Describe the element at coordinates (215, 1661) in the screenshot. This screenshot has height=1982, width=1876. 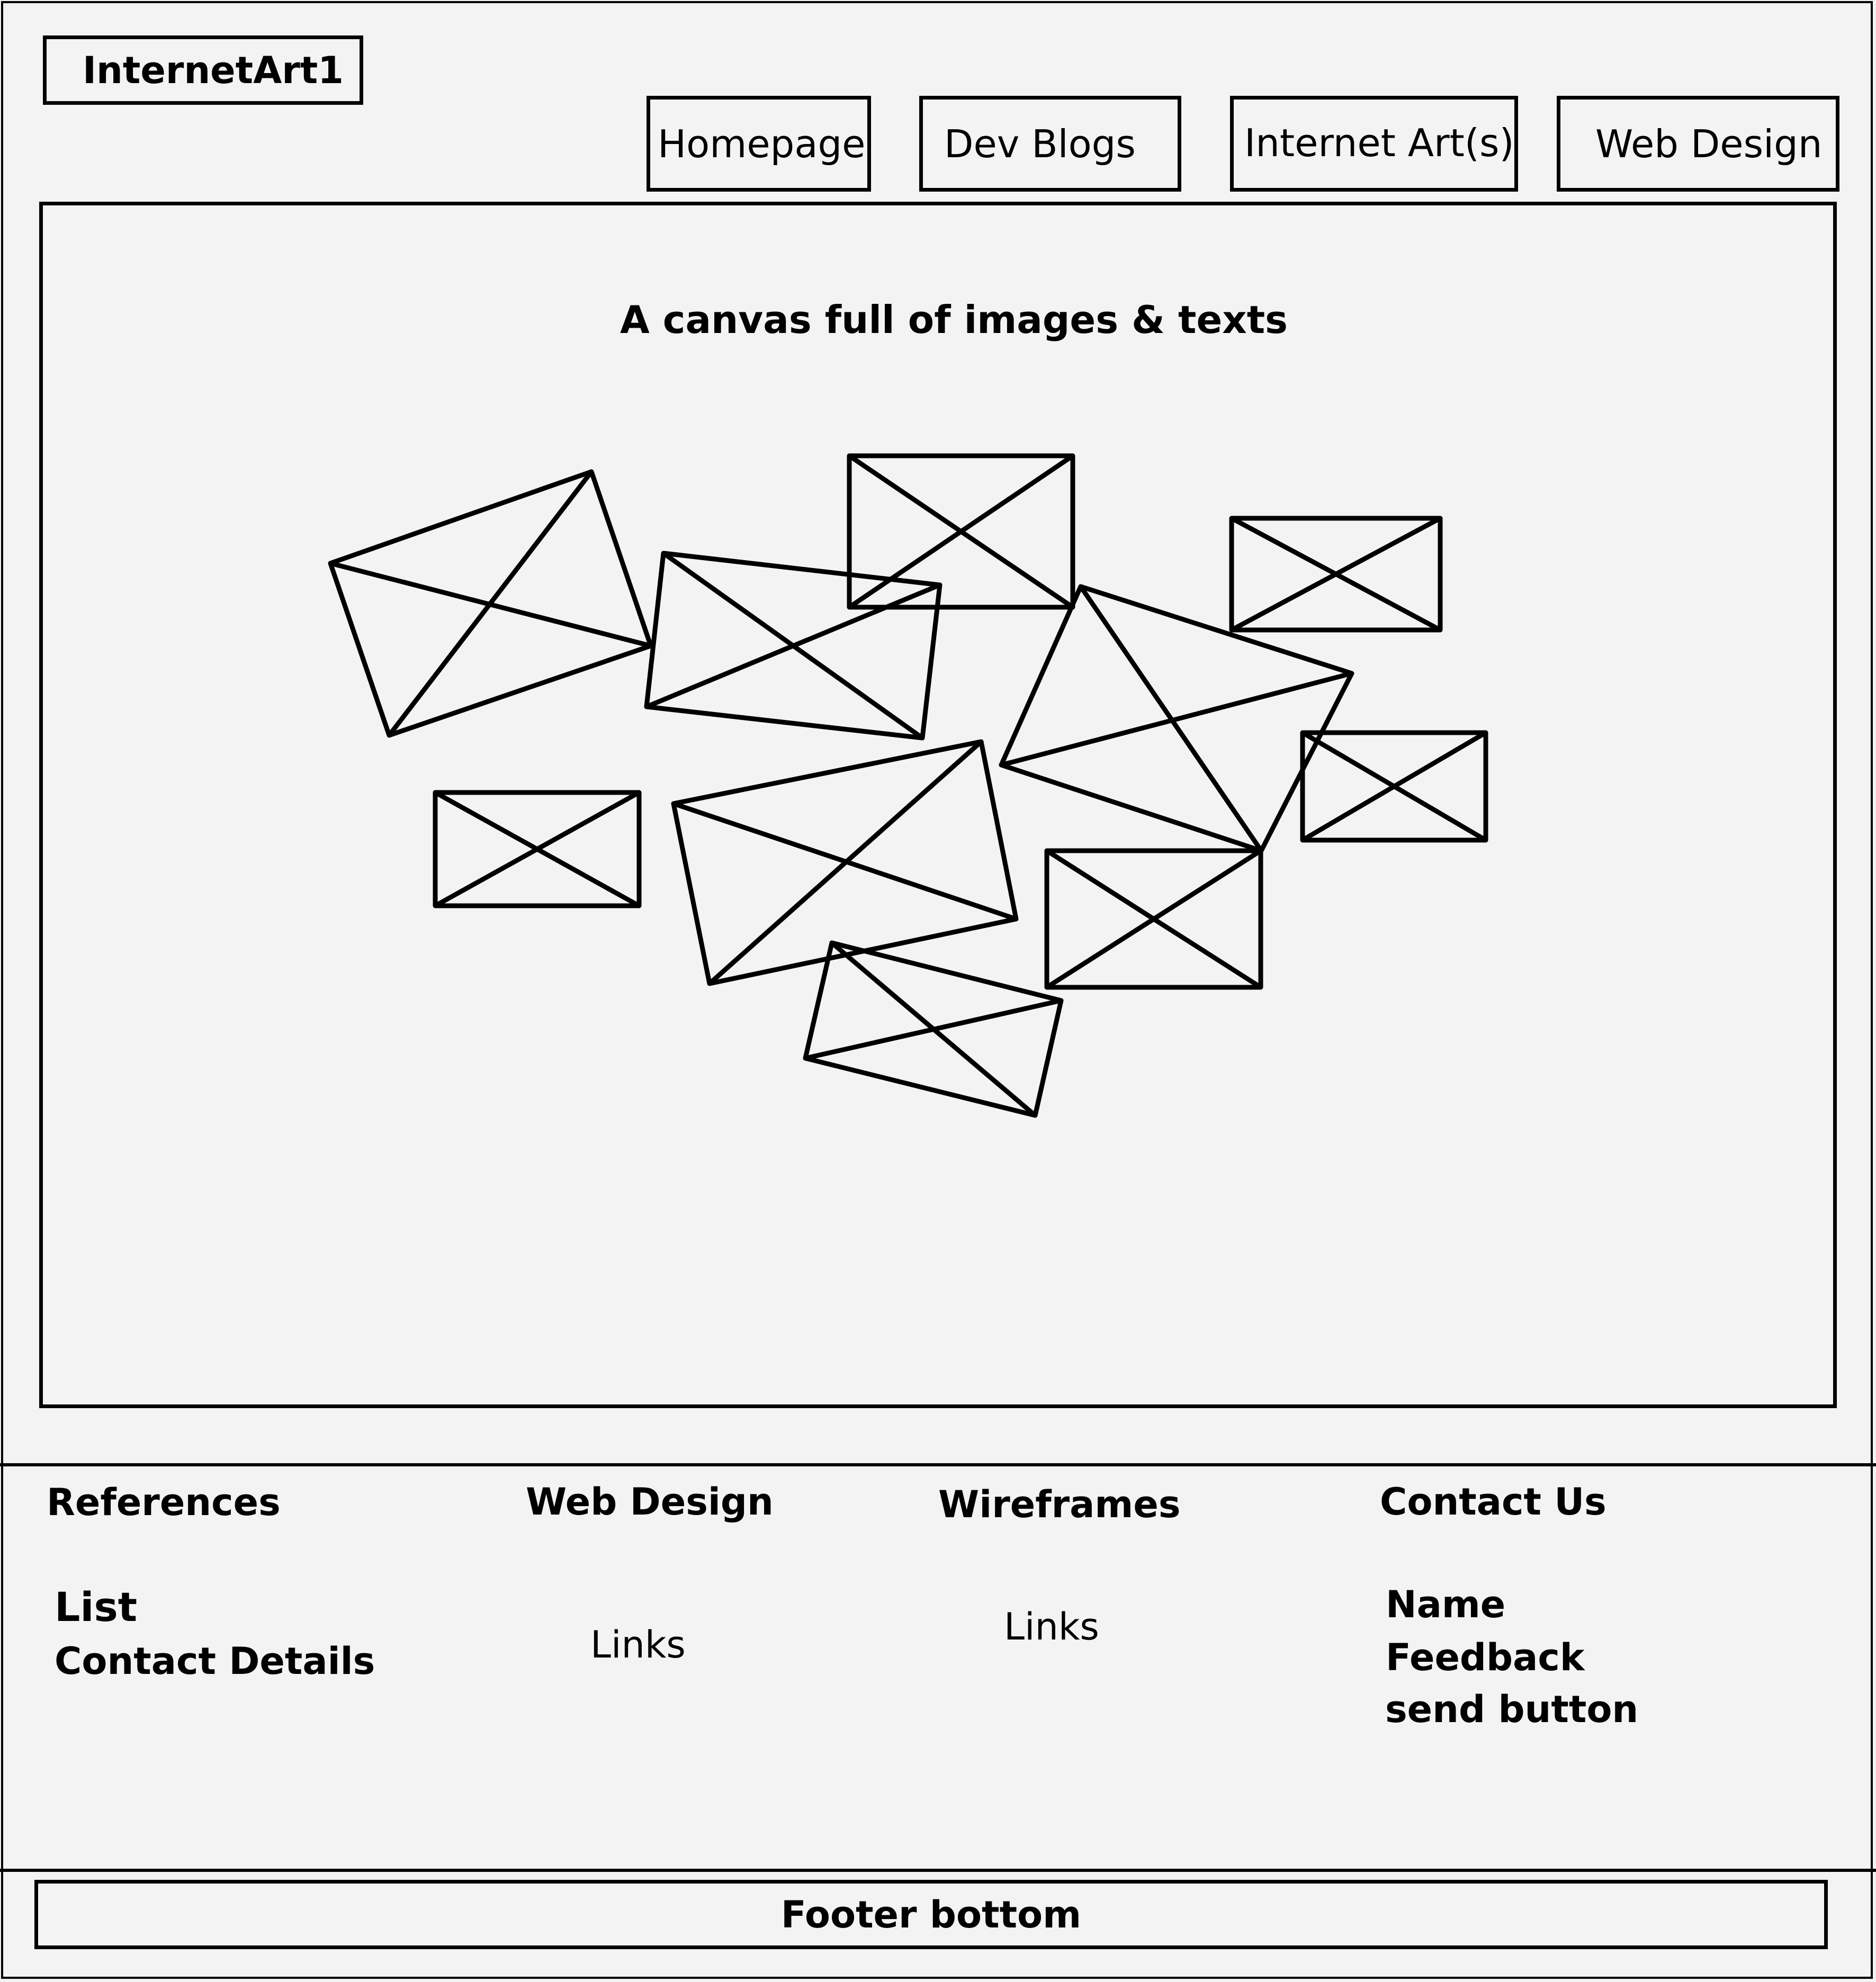
I see `footer-references-contact-details: Contact Details` at that location.